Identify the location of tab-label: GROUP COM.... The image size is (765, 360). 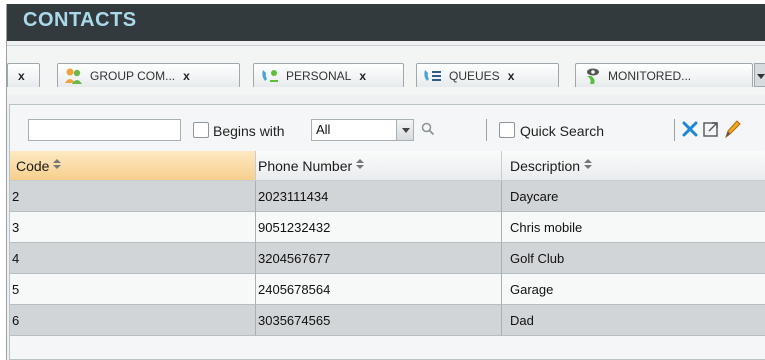
(133, 75).